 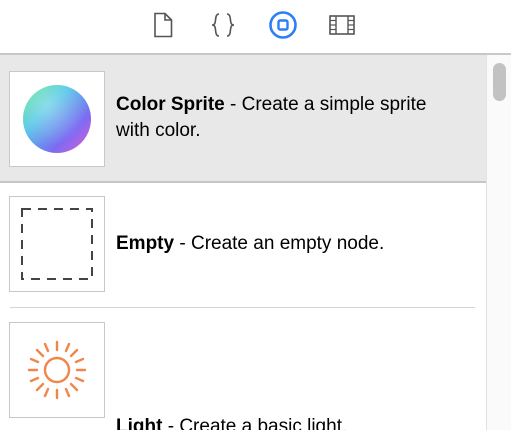 I want to click on file-icon, so click(x=163, y=25).